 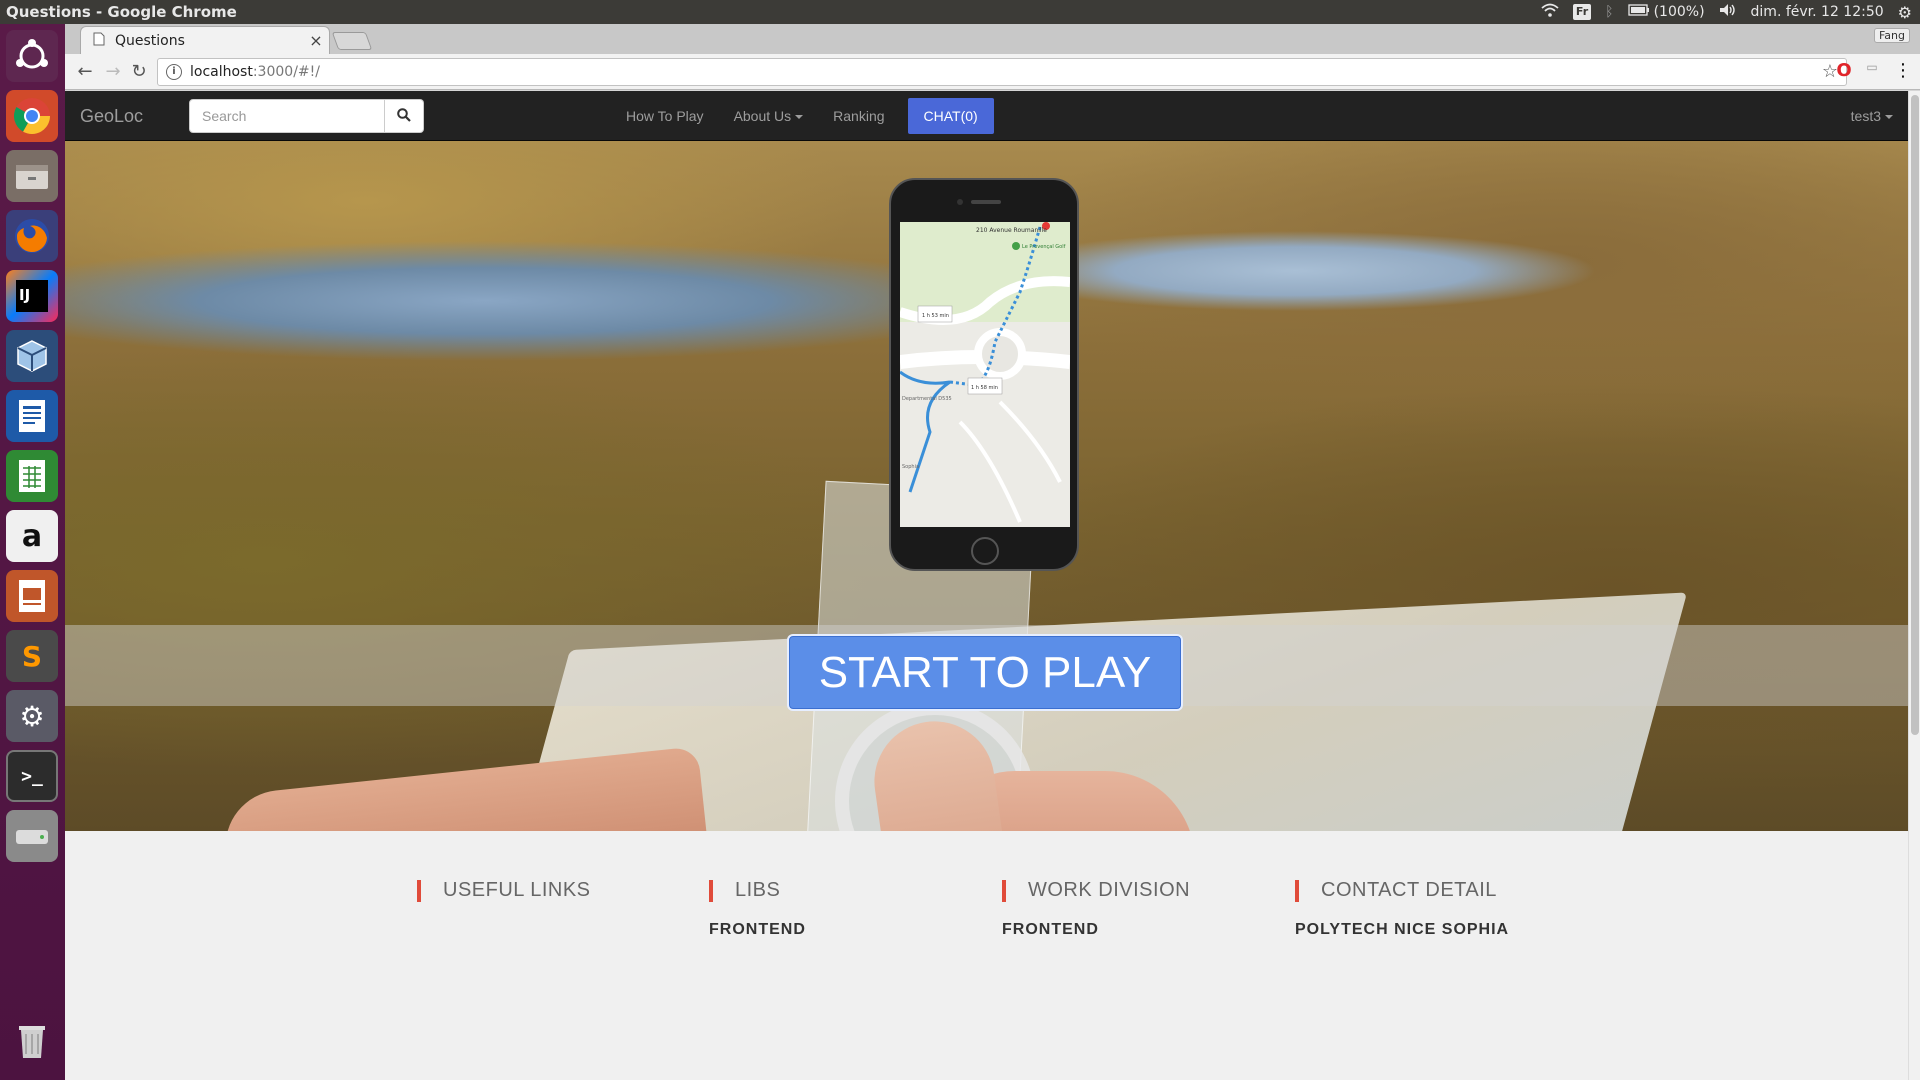 I want to click on extension-icon: ▭, so click(x=1872, y=67).